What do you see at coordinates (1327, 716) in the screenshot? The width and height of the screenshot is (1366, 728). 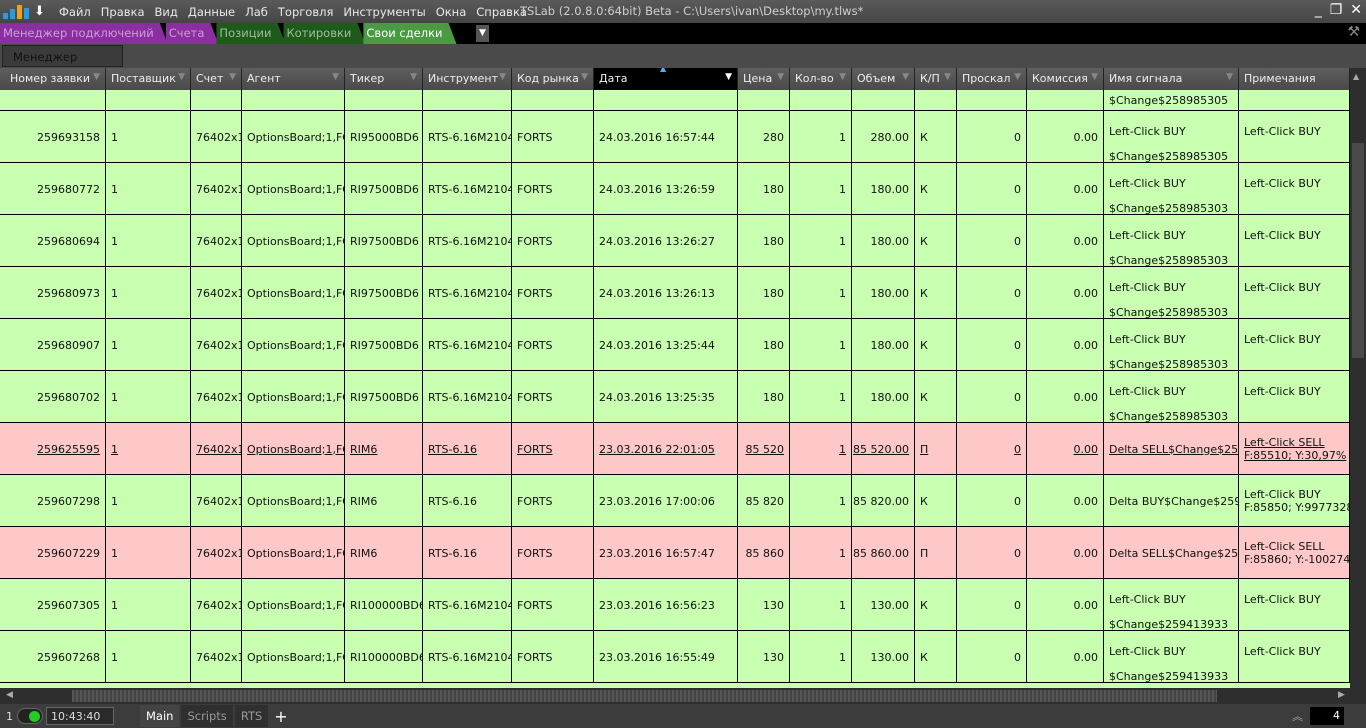 I see `page-field: 4` at bounding box center [1327, 716].